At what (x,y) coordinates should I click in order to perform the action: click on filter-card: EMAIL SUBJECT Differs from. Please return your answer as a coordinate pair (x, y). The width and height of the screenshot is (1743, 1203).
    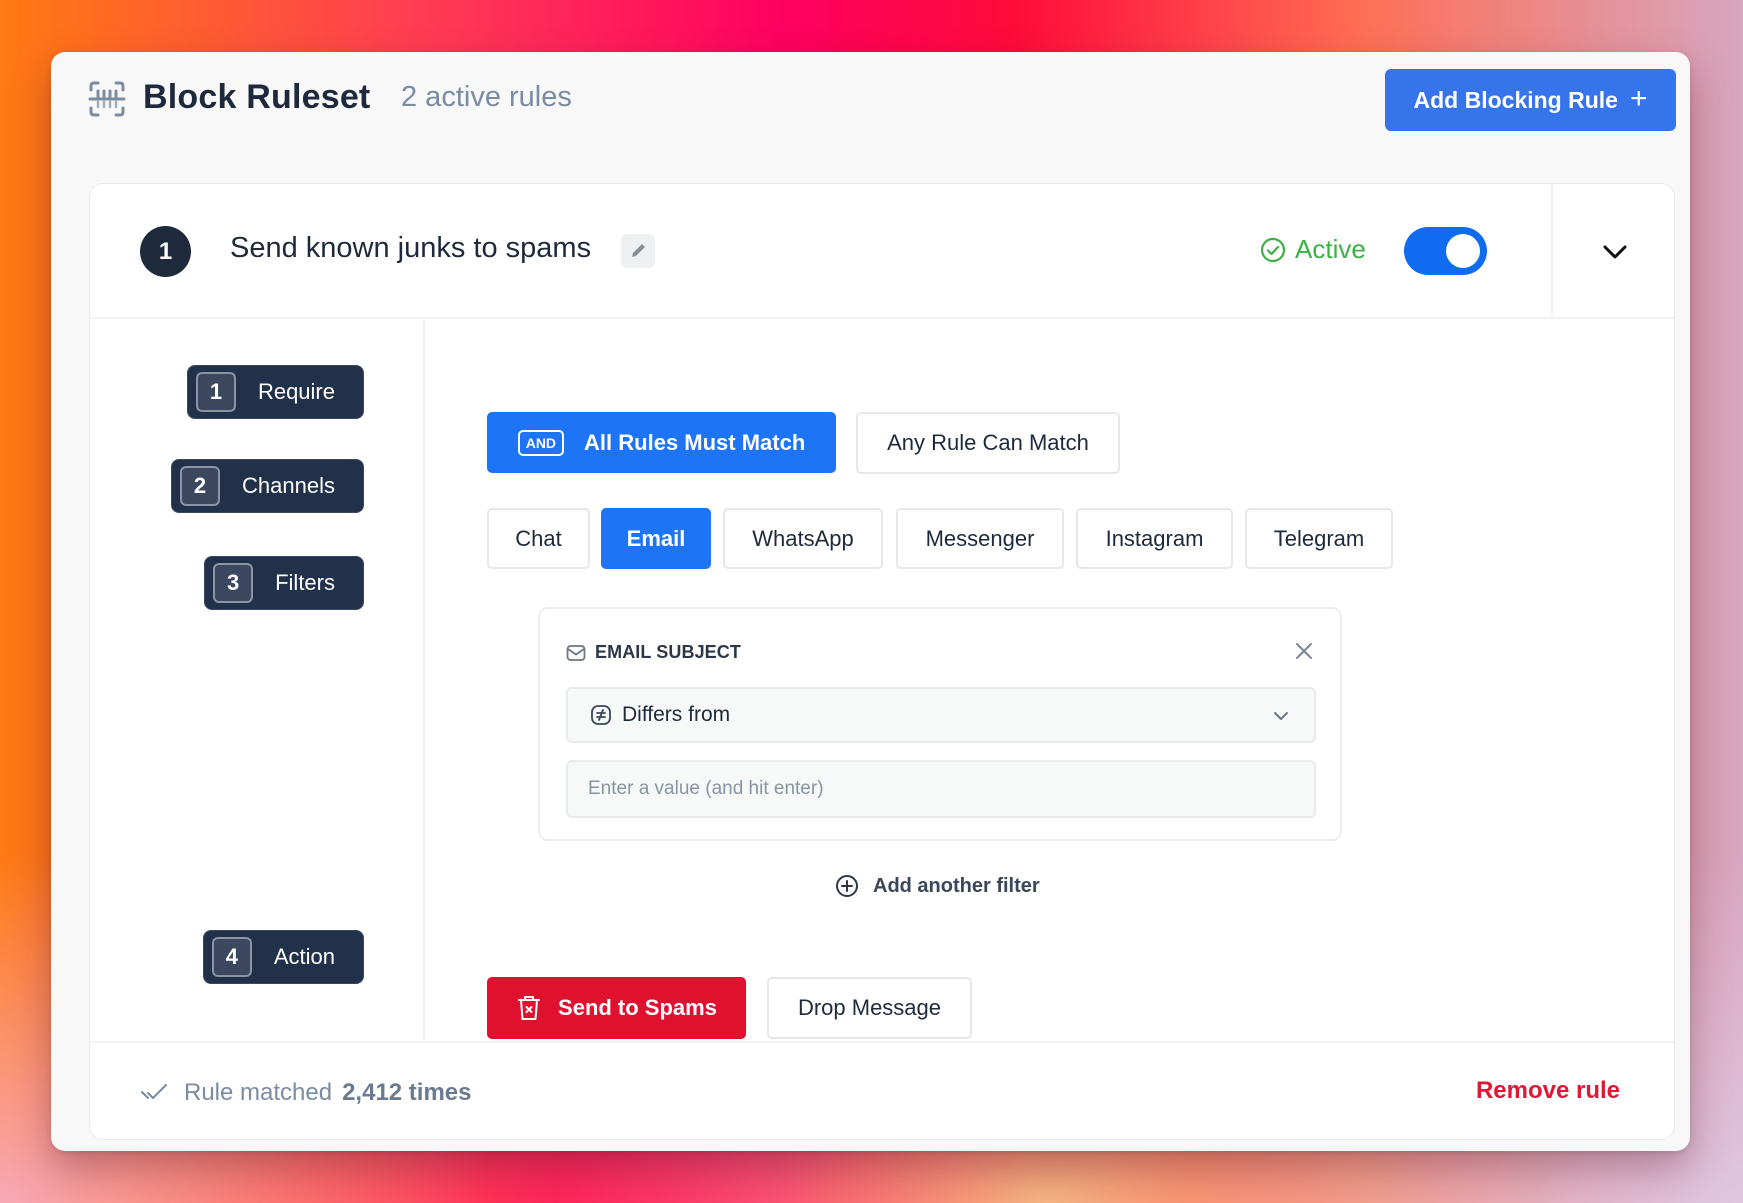
    Looking at the image, I should click on (940, 724).